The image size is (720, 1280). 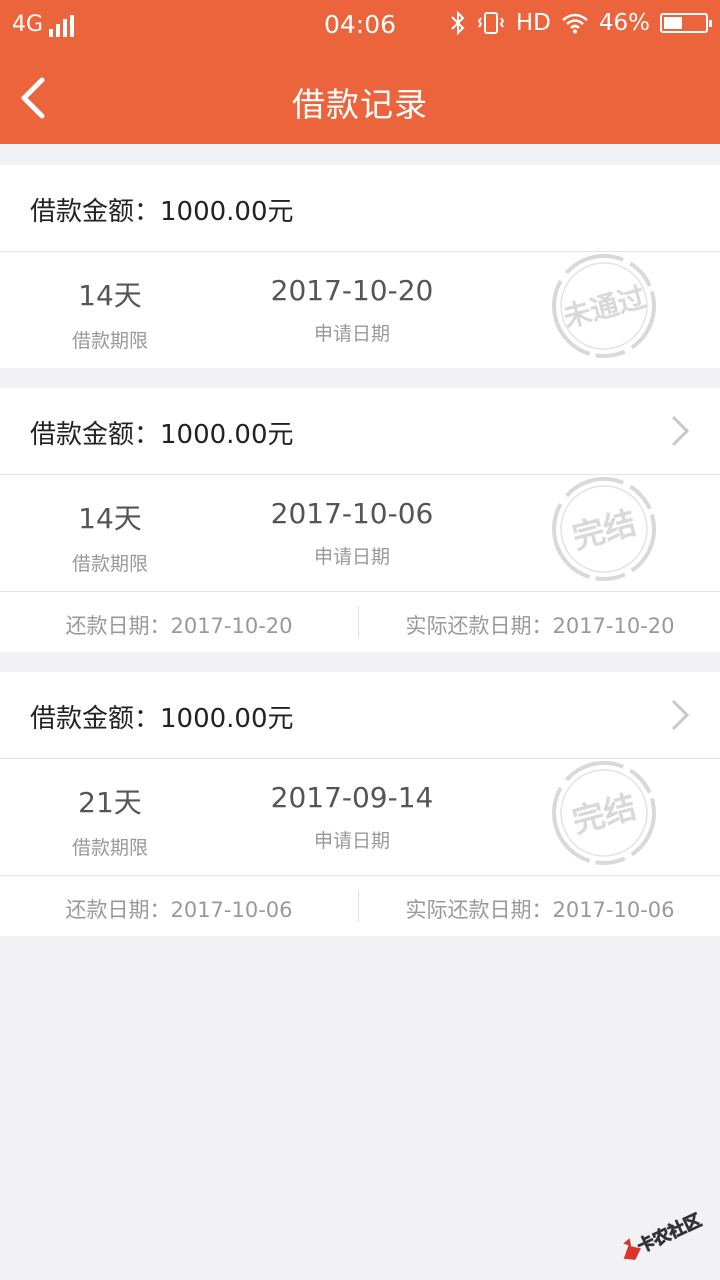 What do you see at coordinates (540, 626) in the screenshot?
I see `actual-repay-date: 实际还款日期：2017-10-20` at bounding box center [540, 626].